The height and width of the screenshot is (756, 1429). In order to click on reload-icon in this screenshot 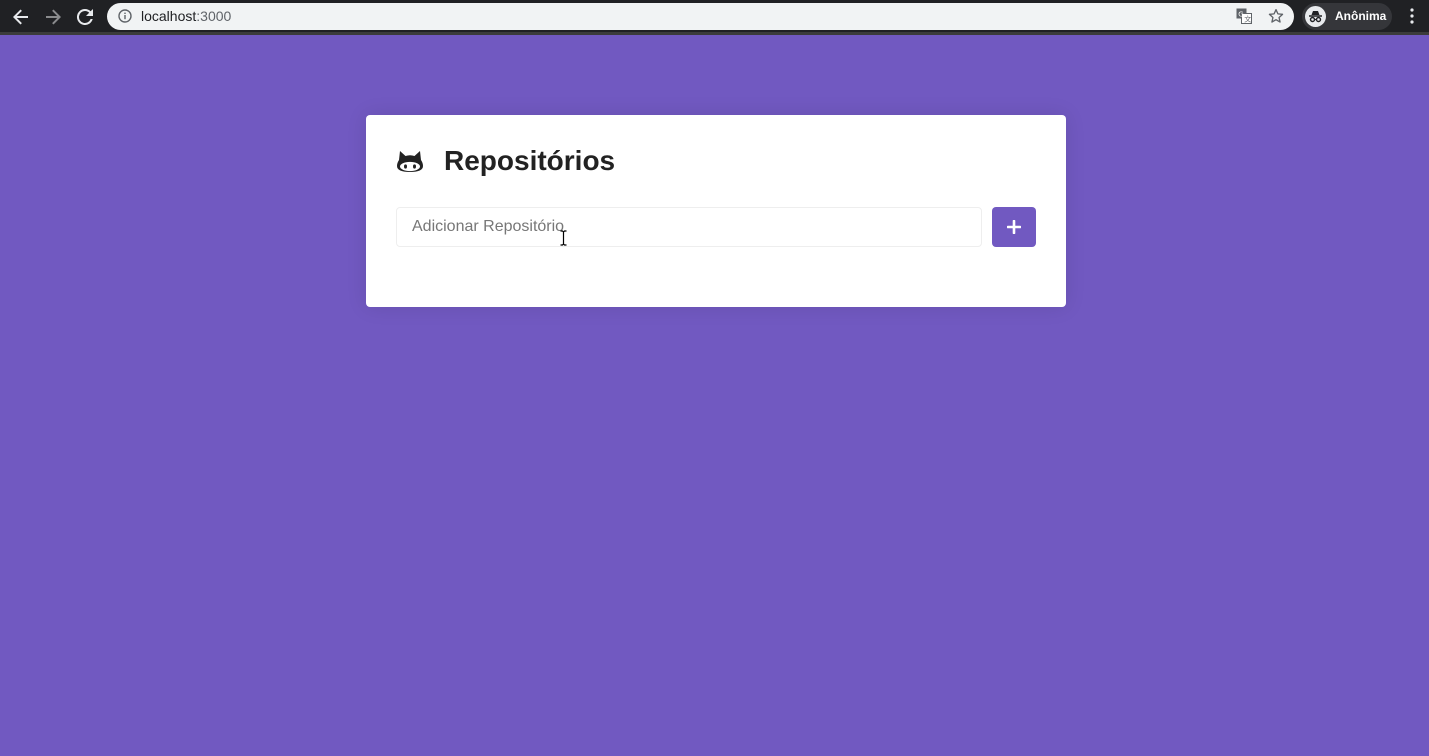, I will do `click(85, 17)`.